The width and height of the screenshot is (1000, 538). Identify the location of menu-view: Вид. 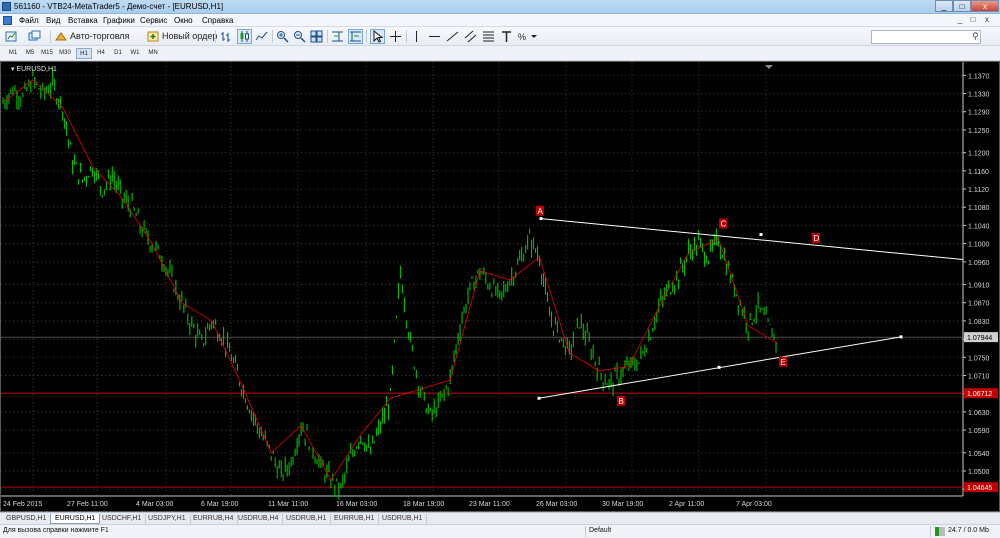
(53, 20).